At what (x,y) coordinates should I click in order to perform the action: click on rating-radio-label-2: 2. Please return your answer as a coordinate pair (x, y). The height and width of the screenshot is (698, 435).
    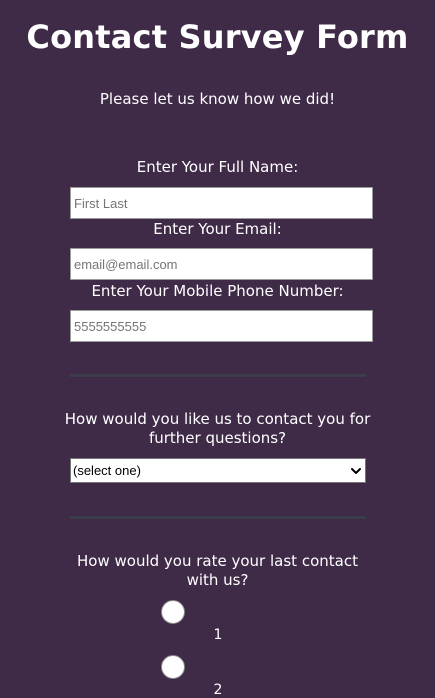
    Looking at the image, I should click on (218, 690).